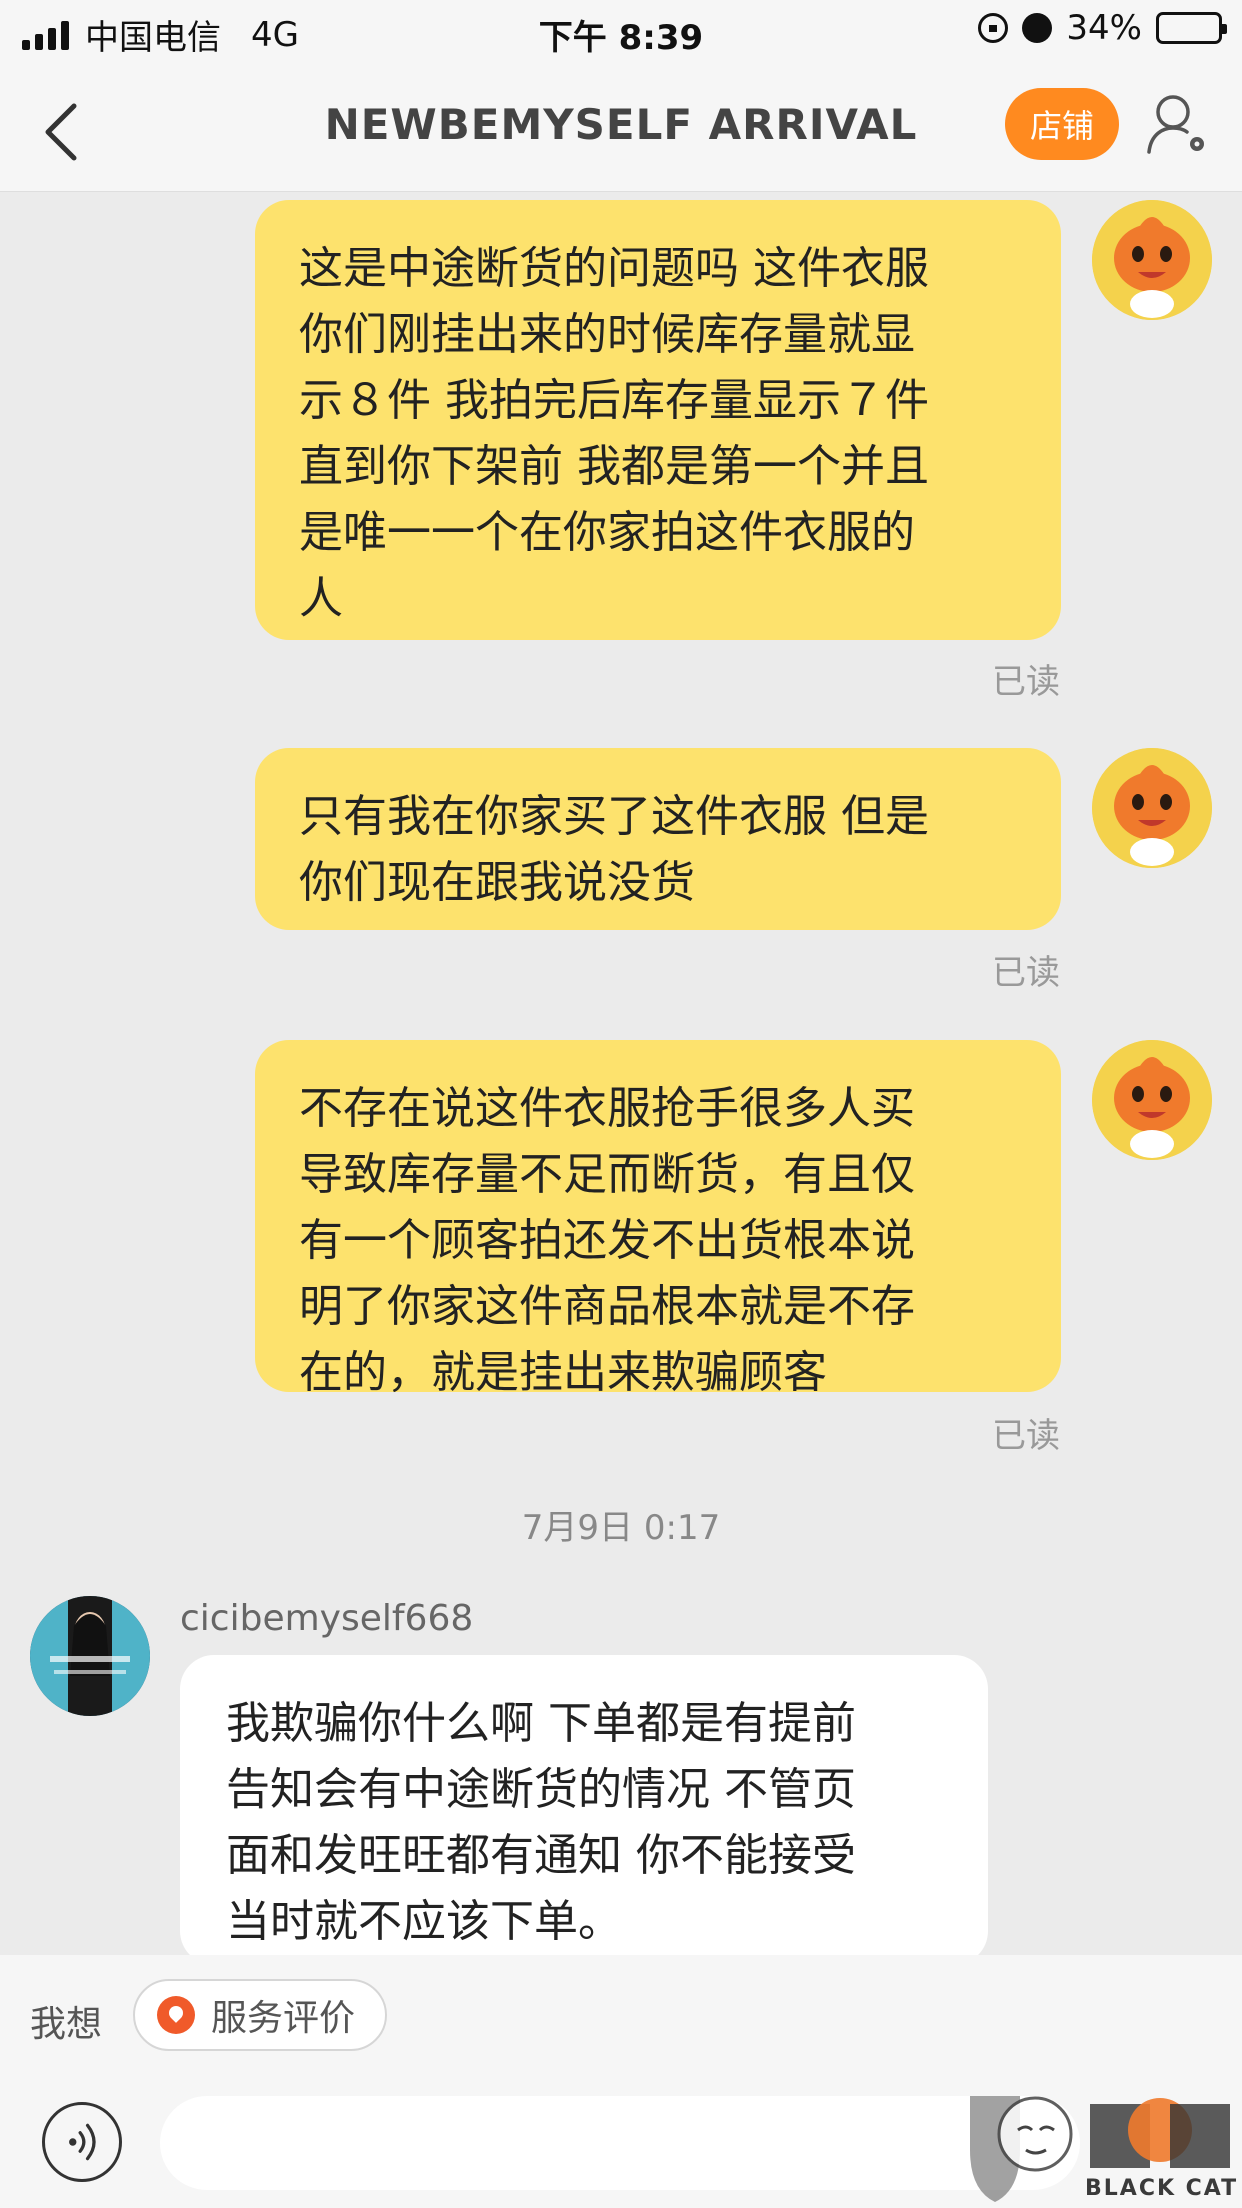 The image size is (1242, 2208). Describe the element at coordinates (621, 2017) in the screenshot. I see `quick-reply-bar: 我想 服务评价` at that location.